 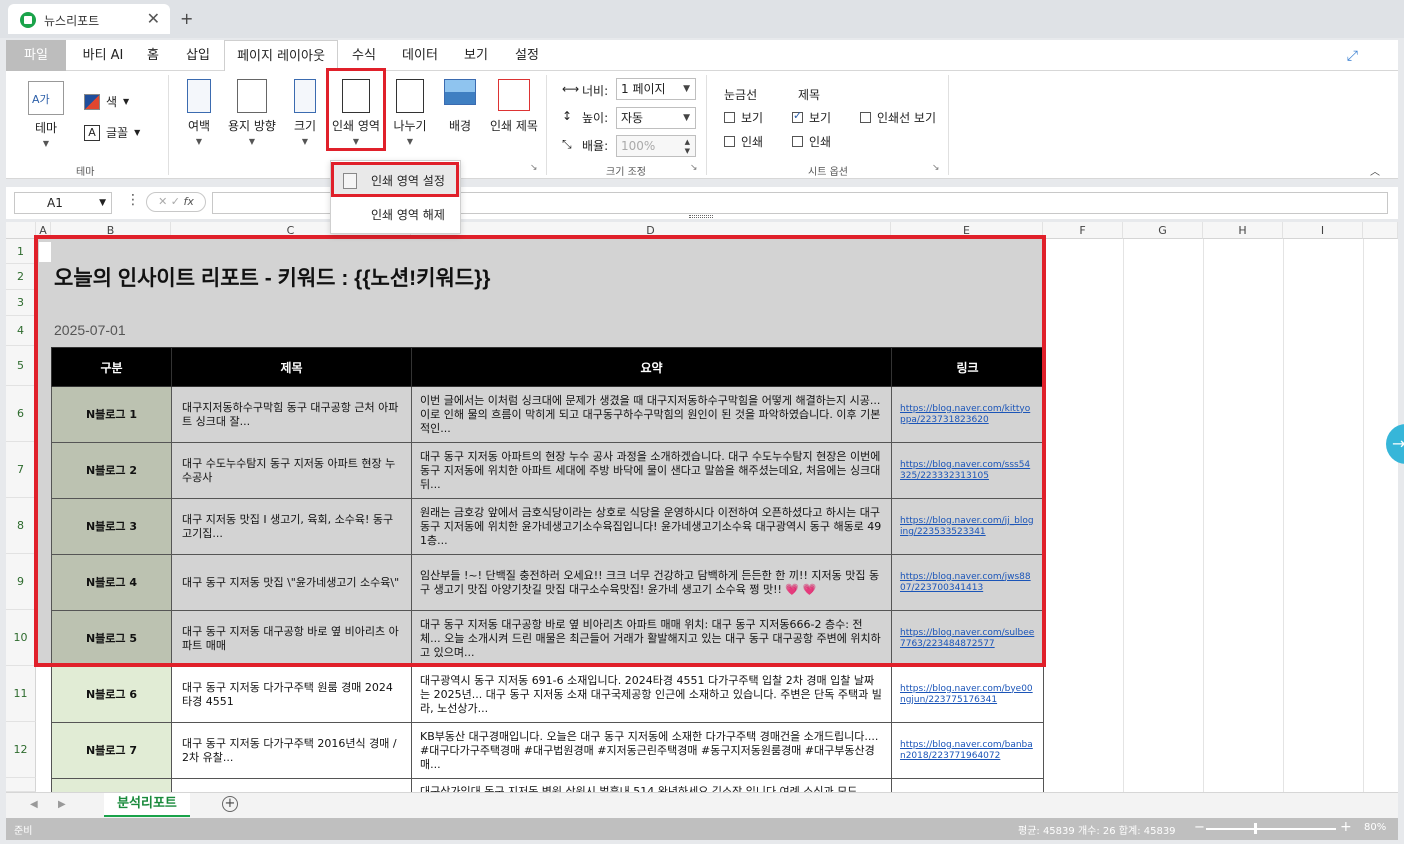 I want to click on clear-print-area-item: 인쇄 영역 해제, so click(x=395, y=215).